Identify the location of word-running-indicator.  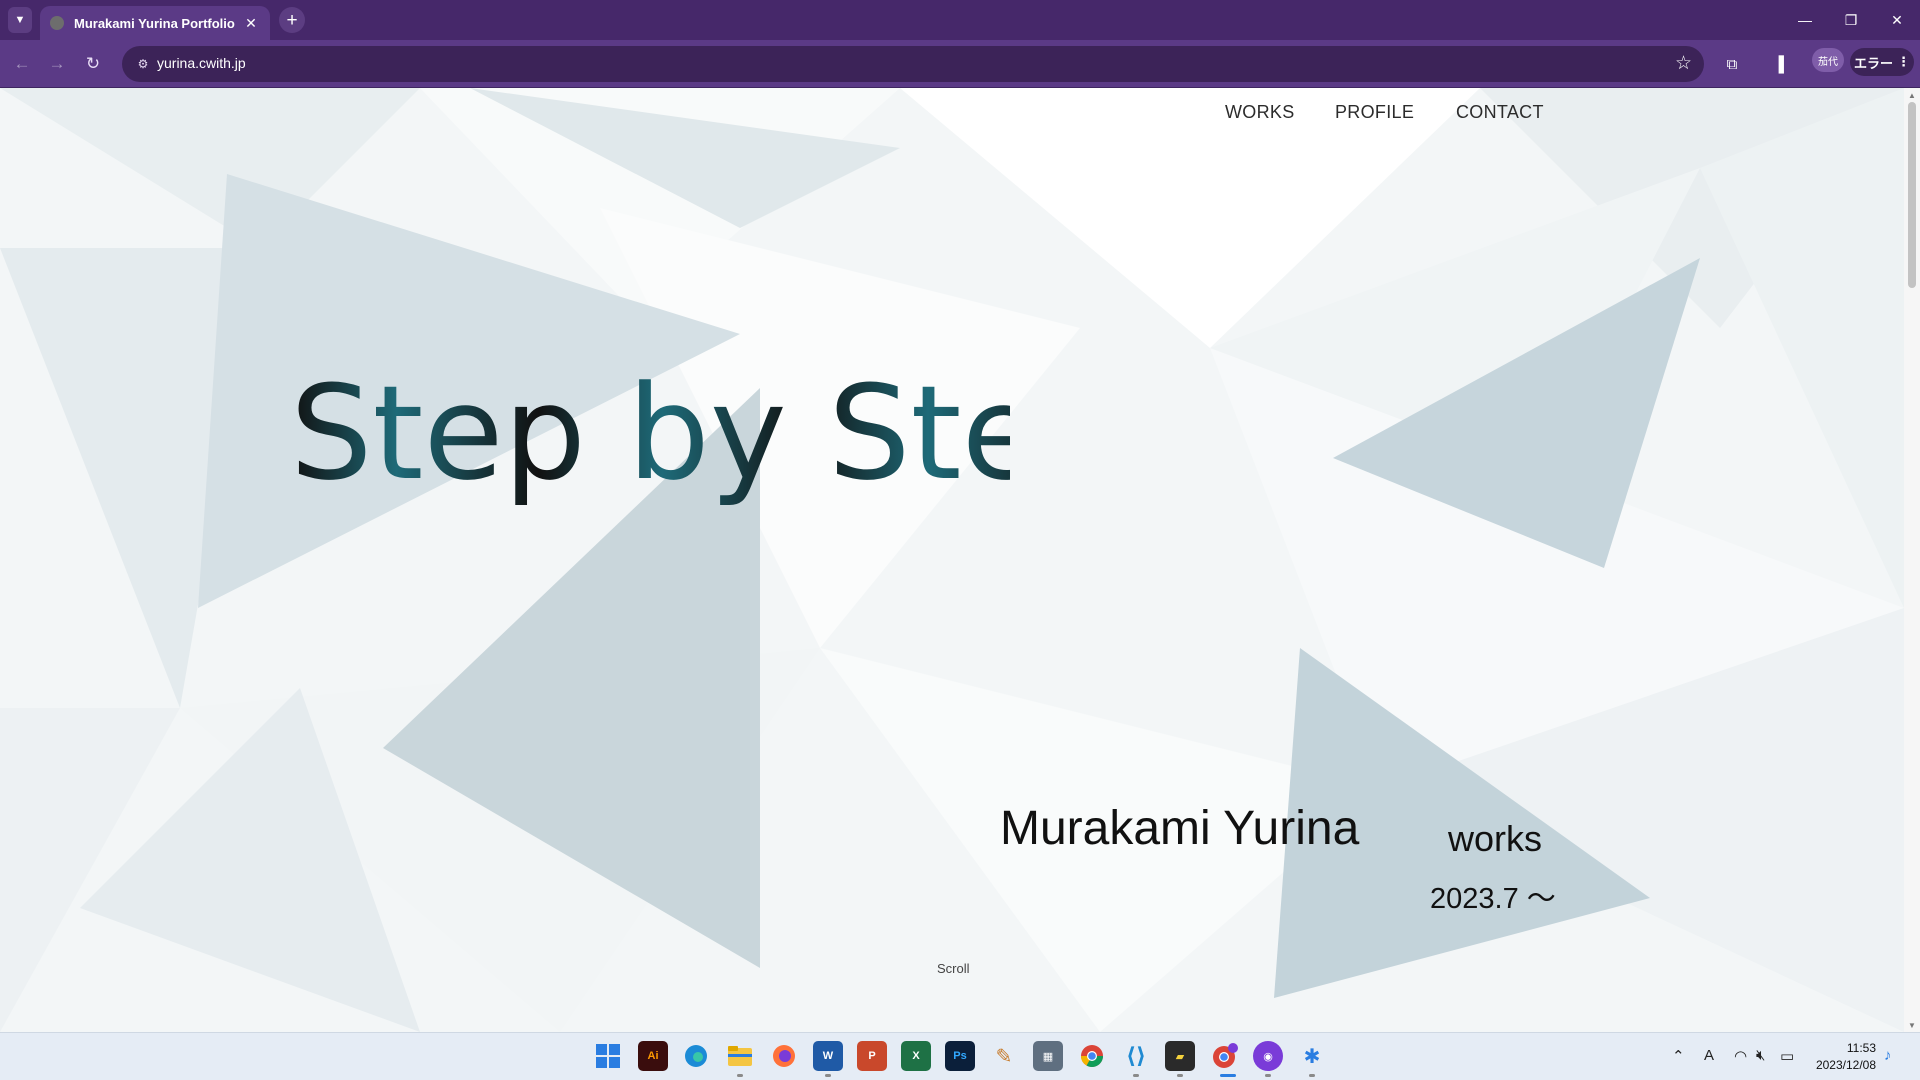
(828, 1075).